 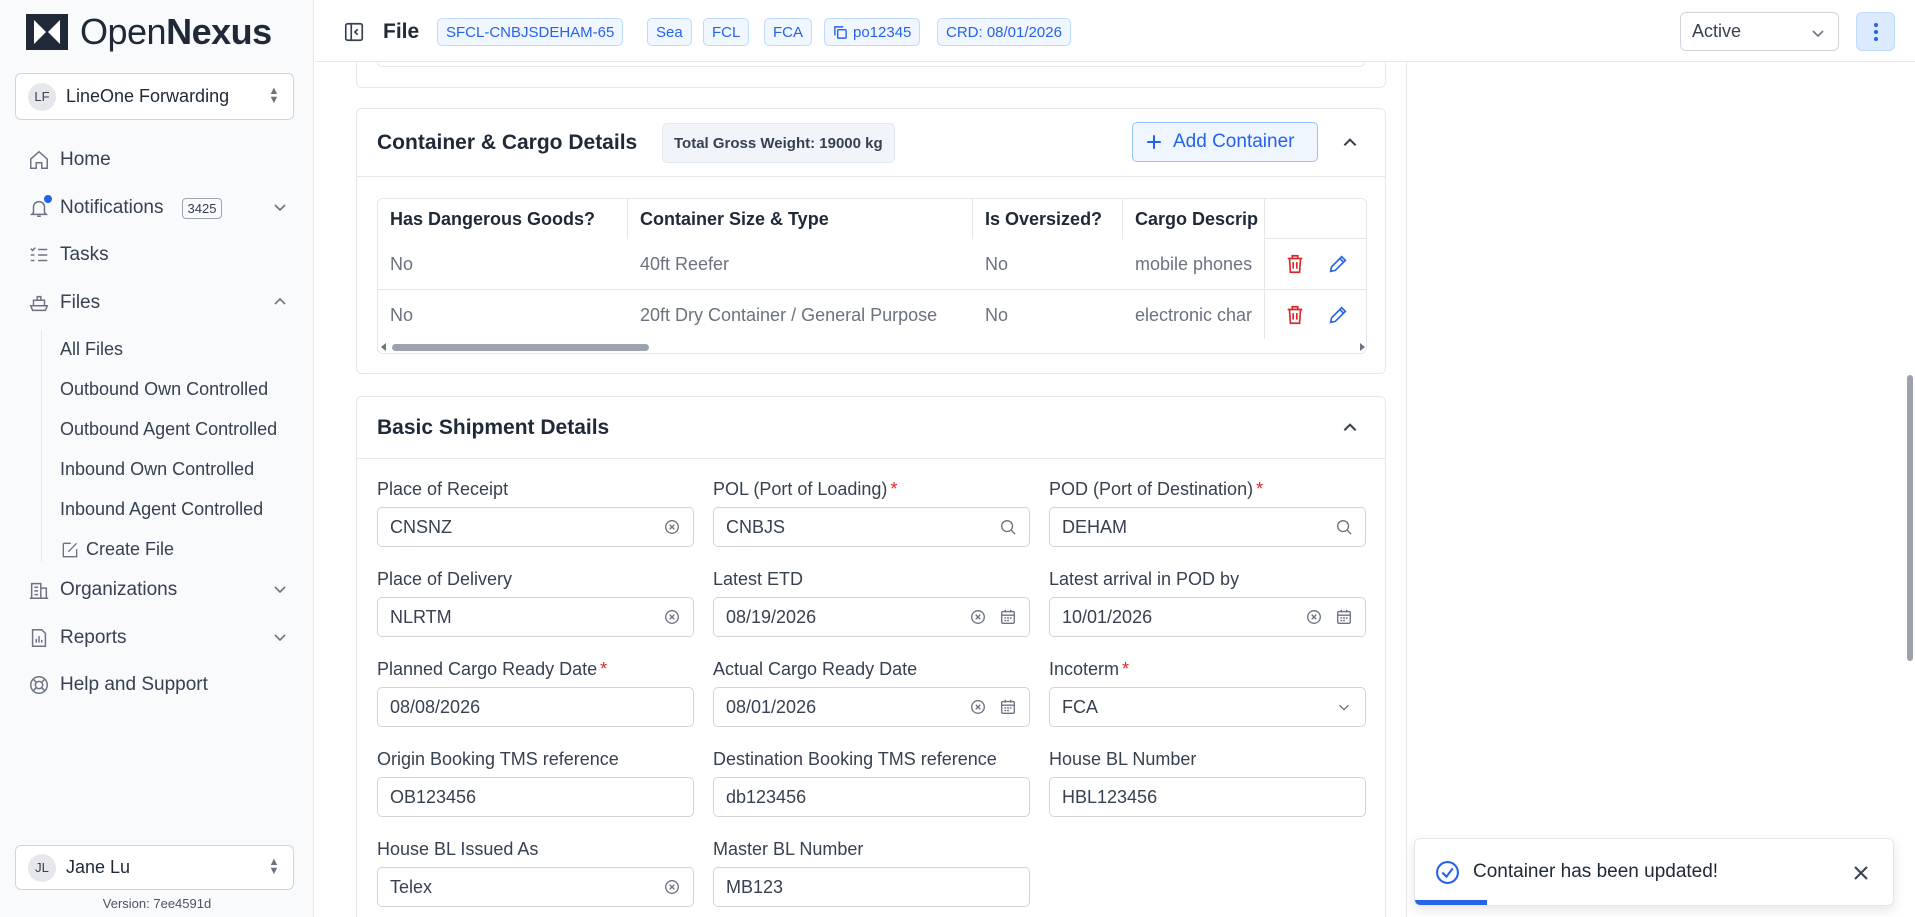 I want to click on incoterm-input: FCA, so click(x=1207, y=707).